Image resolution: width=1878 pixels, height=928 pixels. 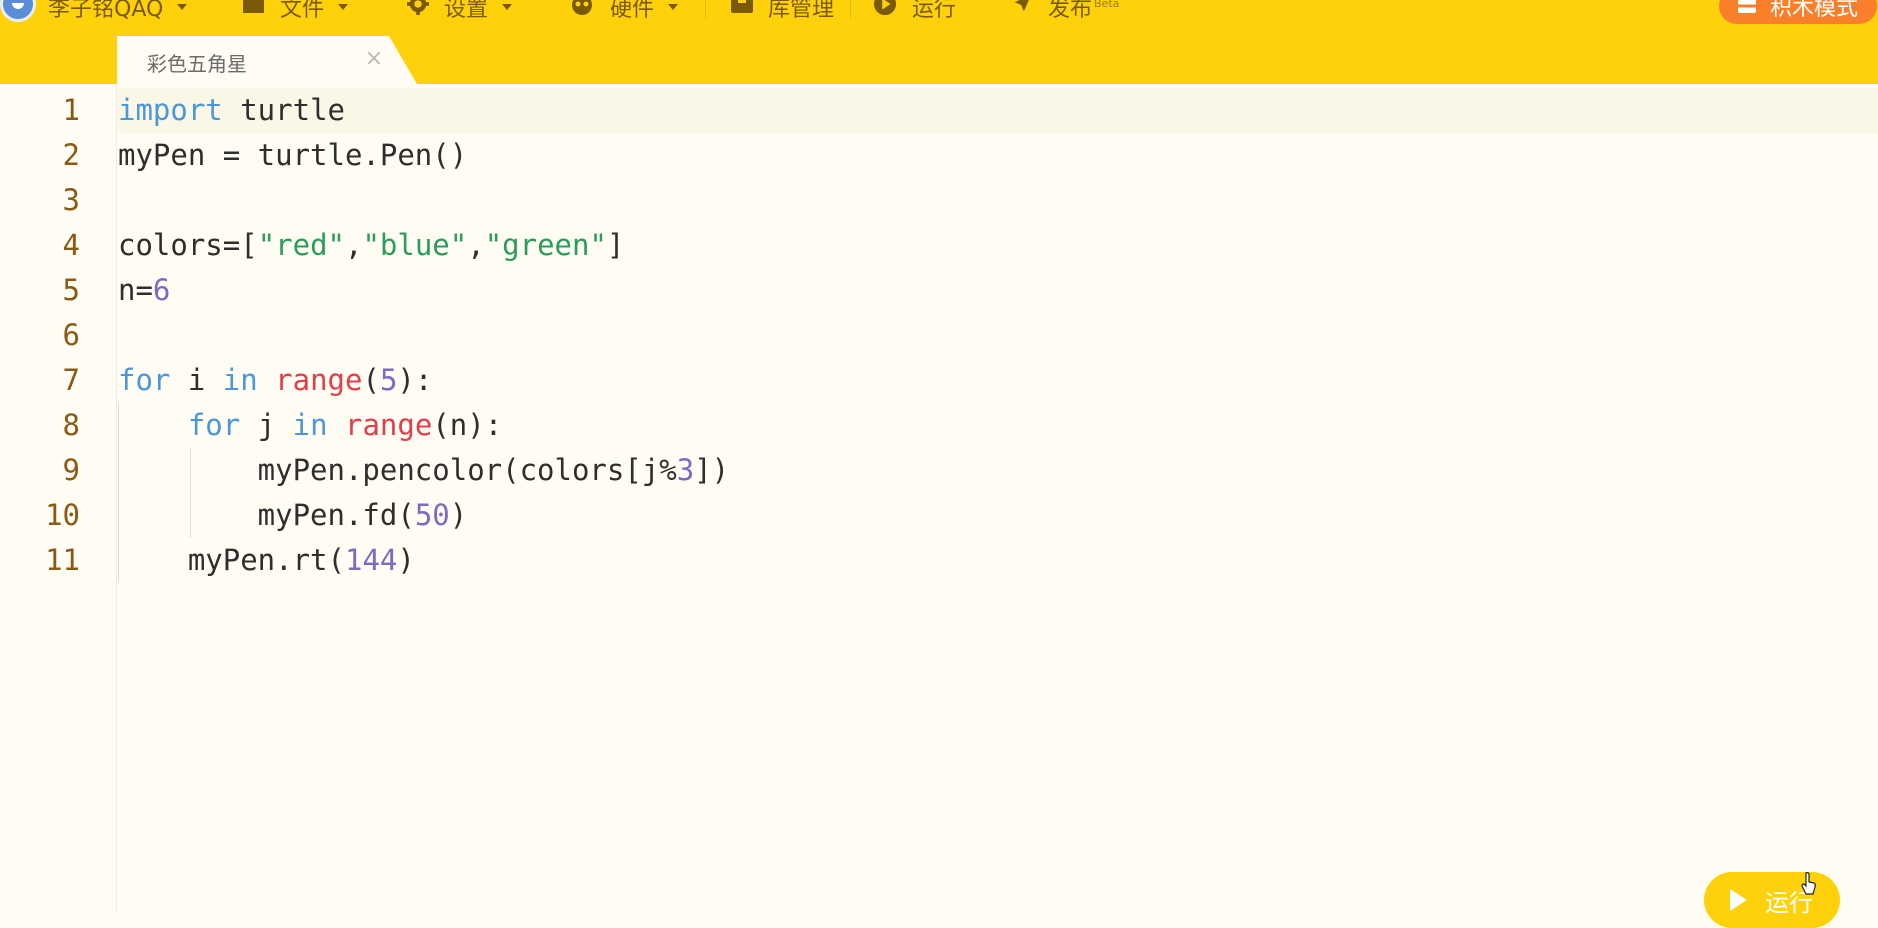 I want to click on run-menu: 运行, so click(x=914, y=11).